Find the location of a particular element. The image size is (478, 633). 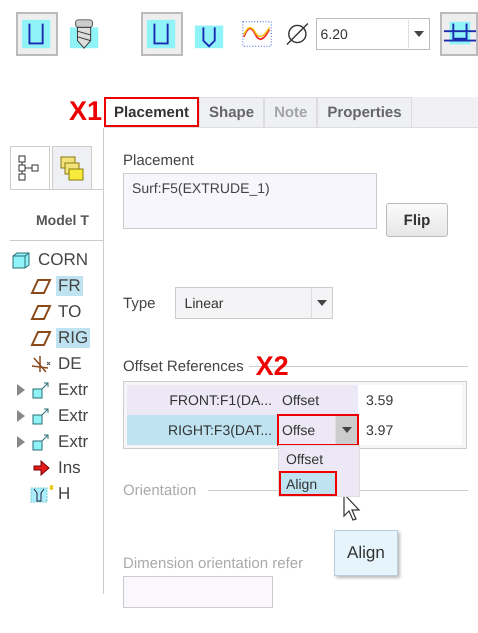

tree-item: DE is located at coordinates (70, 364).